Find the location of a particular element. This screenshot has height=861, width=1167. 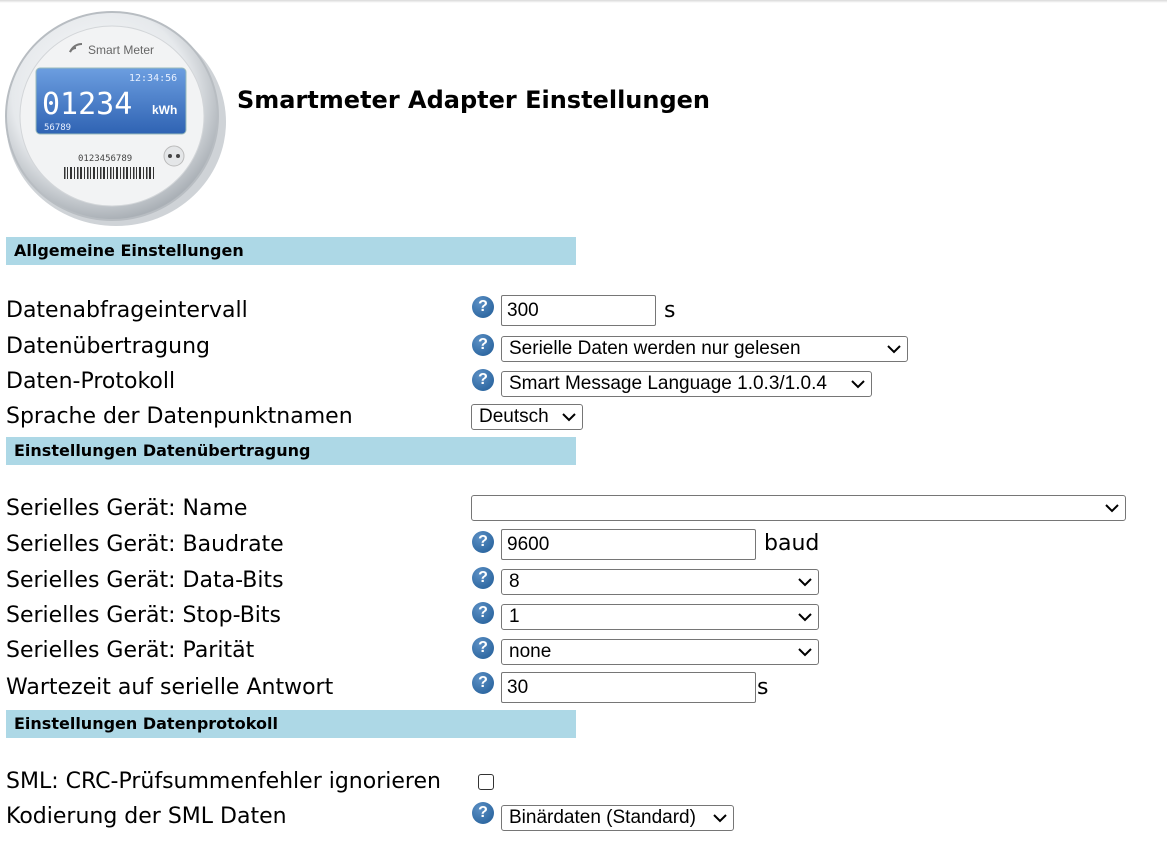

label-interval: Datenabfrageintervall is located at coordinates (127, 310).